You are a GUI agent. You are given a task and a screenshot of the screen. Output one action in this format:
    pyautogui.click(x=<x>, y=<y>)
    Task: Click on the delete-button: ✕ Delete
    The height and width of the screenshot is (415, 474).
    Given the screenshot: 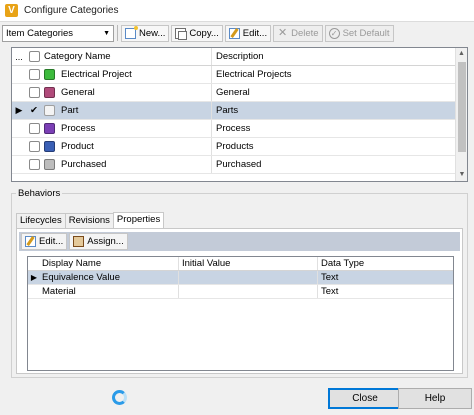 What is the action you would take?
    pyautogui.click(x=298, y=33)
    